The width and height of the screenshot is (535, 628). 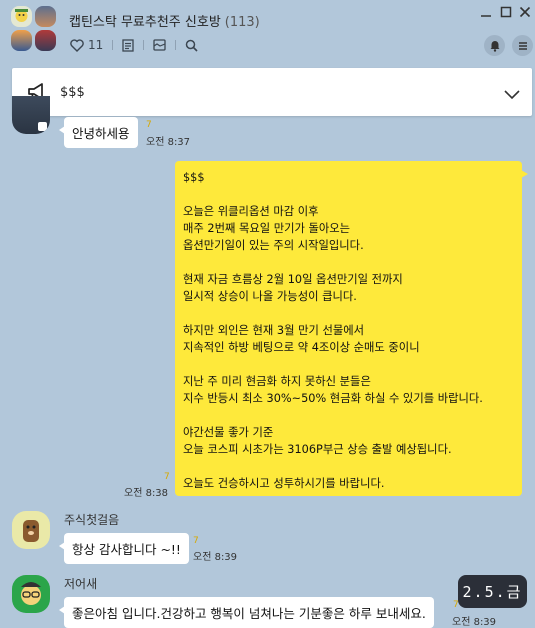 I want to click on chat-header: 캡틴스탁 무료추천주 신호방 (113) 11, so click(x=267, y=31).